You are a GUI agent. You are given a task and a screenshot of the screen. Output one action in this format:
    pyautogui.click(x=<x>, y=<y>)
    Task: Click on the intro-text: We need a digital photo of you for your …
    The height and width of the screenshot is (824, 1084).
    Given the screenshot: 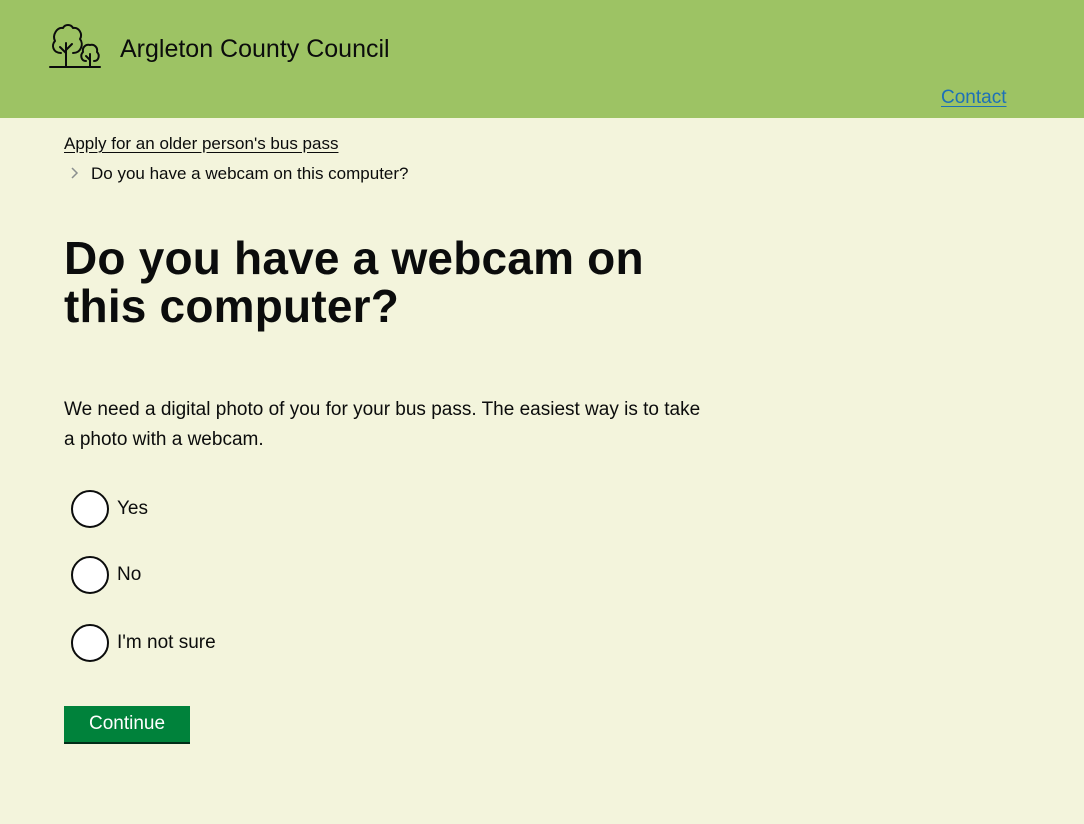 What is the action you would take?
    pyautogui.click(x=382, y=424)
    